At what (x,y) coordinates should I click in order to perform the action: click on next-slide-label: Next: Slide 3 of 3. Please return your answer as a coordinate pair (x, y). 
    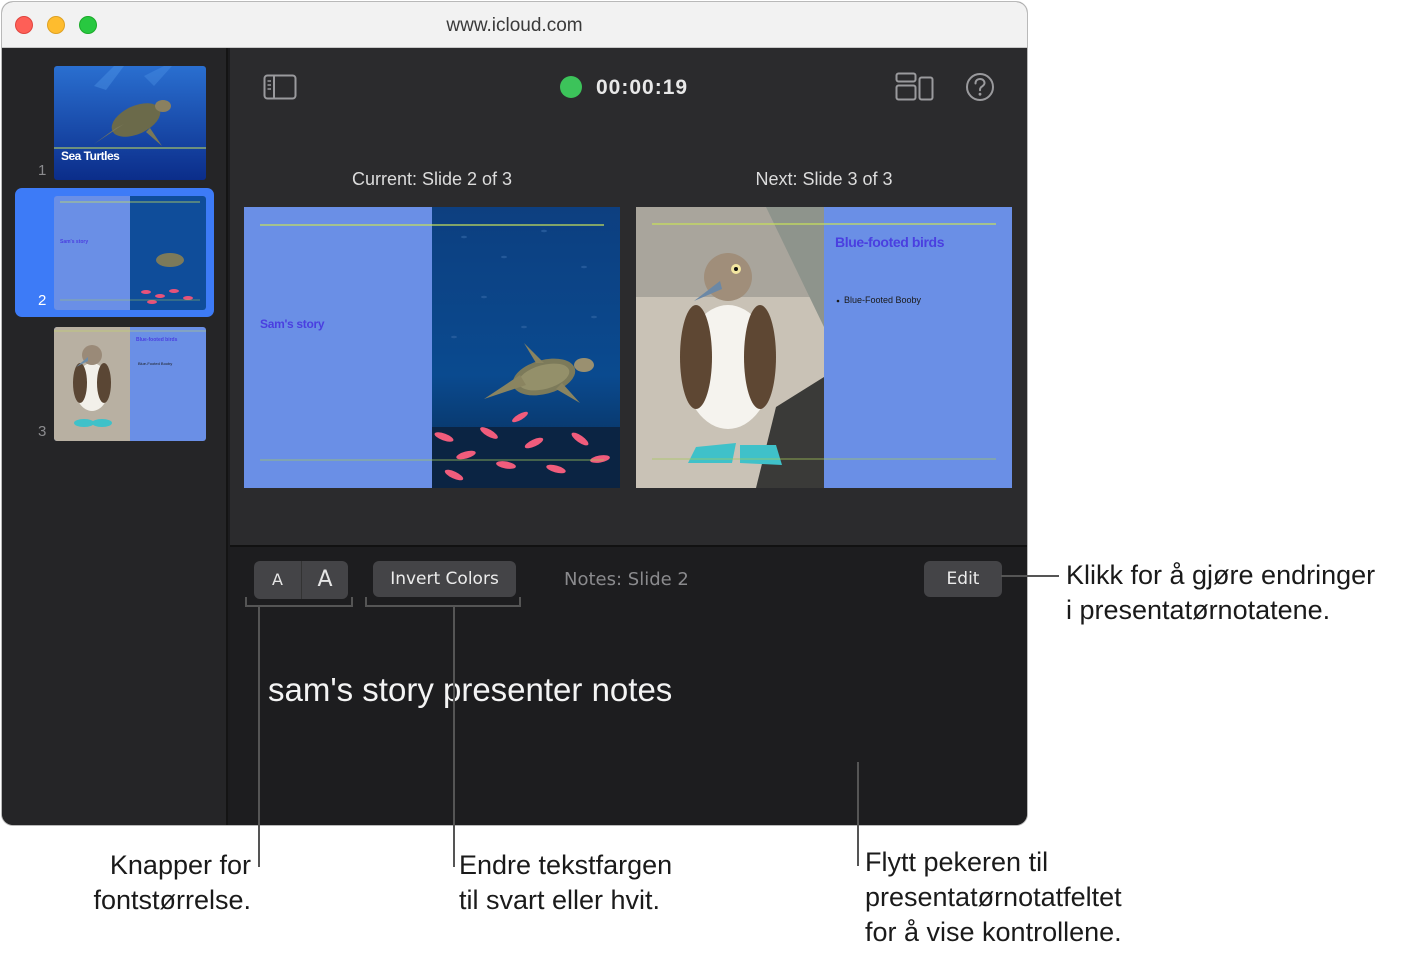
    Looking at the image, I should click on (824, 179).